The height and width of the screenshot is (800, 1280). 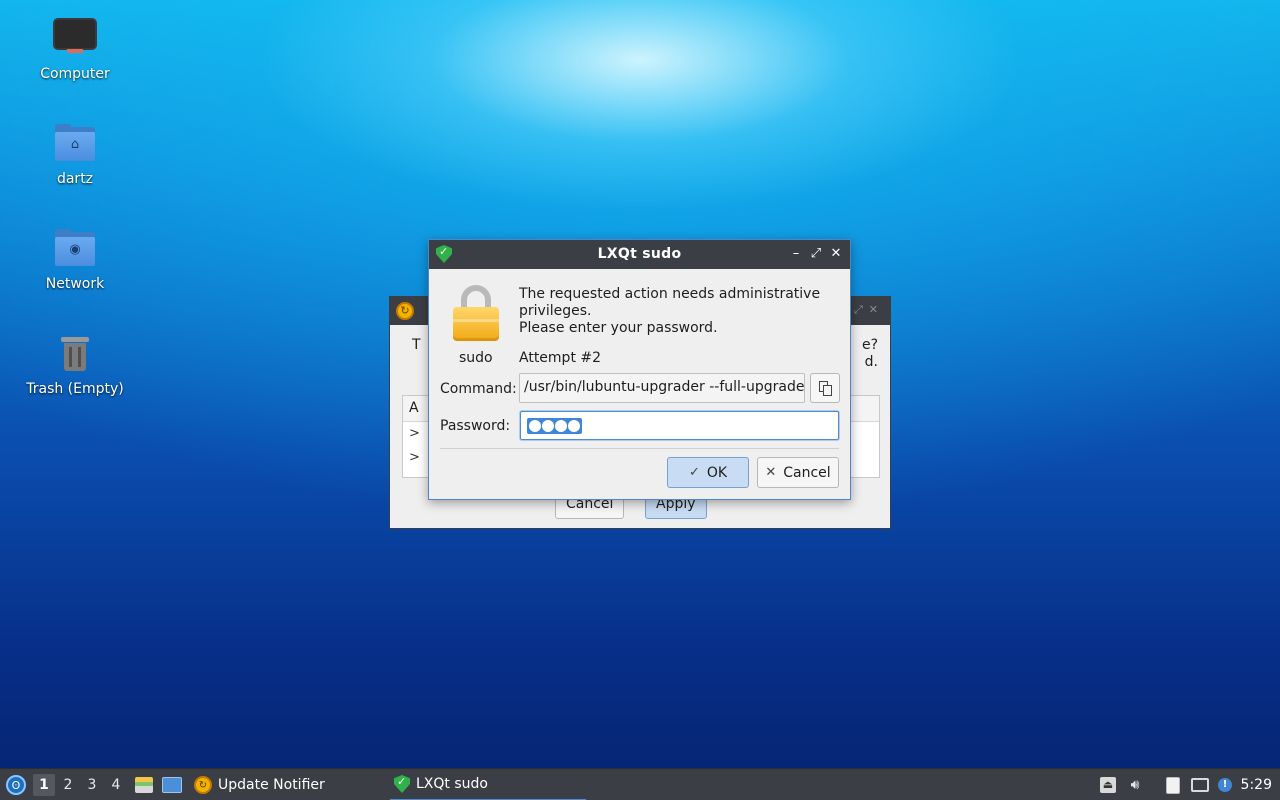 What do you see at coordinates (869, 345) in the screenshot?
I see `text-fragment: e?` at bounding box center [869, 345].